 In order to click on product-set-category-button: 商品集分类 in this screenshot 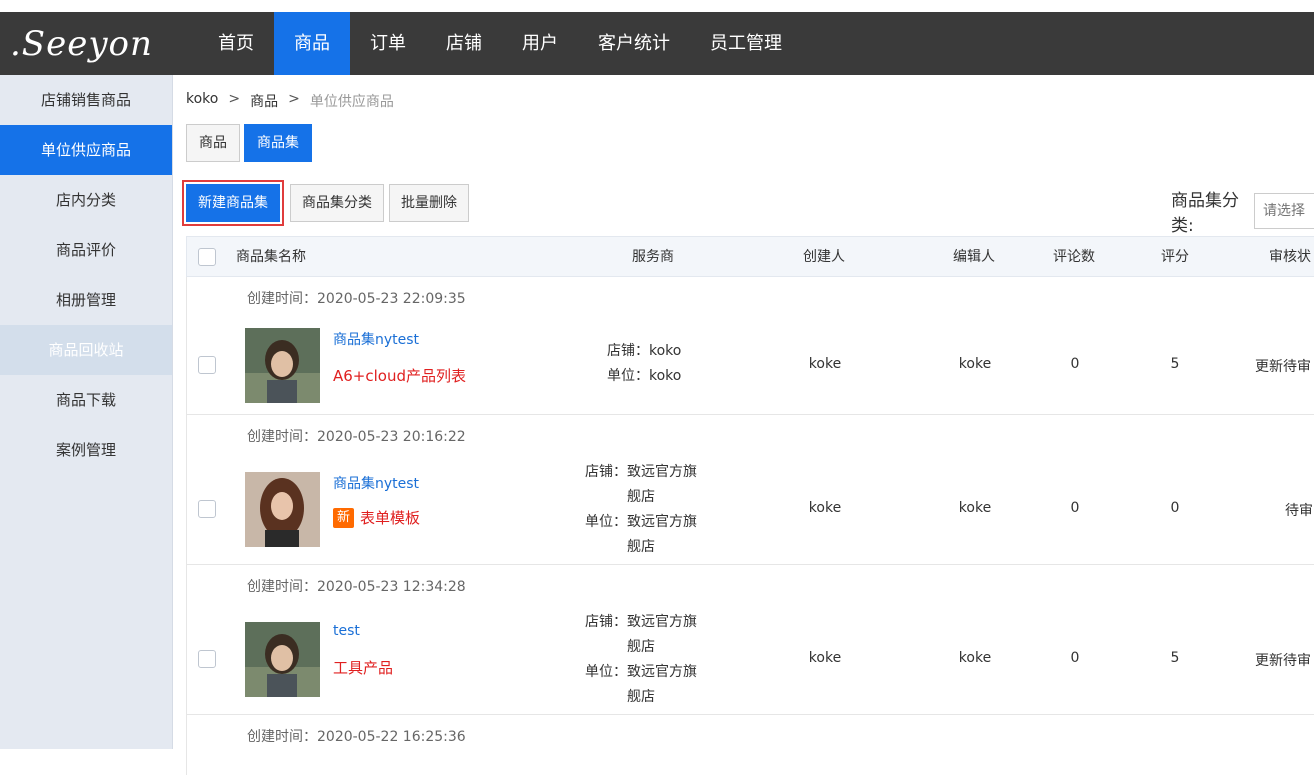, I will do `click(337, 203)`.